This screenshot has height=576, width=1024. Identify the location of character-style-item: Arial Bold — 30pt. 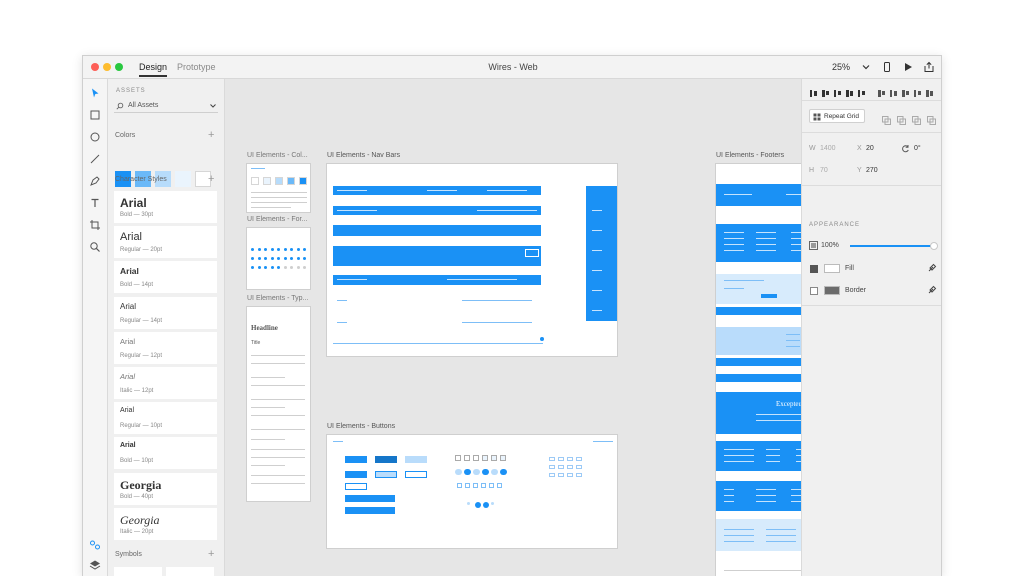
(165, 207).